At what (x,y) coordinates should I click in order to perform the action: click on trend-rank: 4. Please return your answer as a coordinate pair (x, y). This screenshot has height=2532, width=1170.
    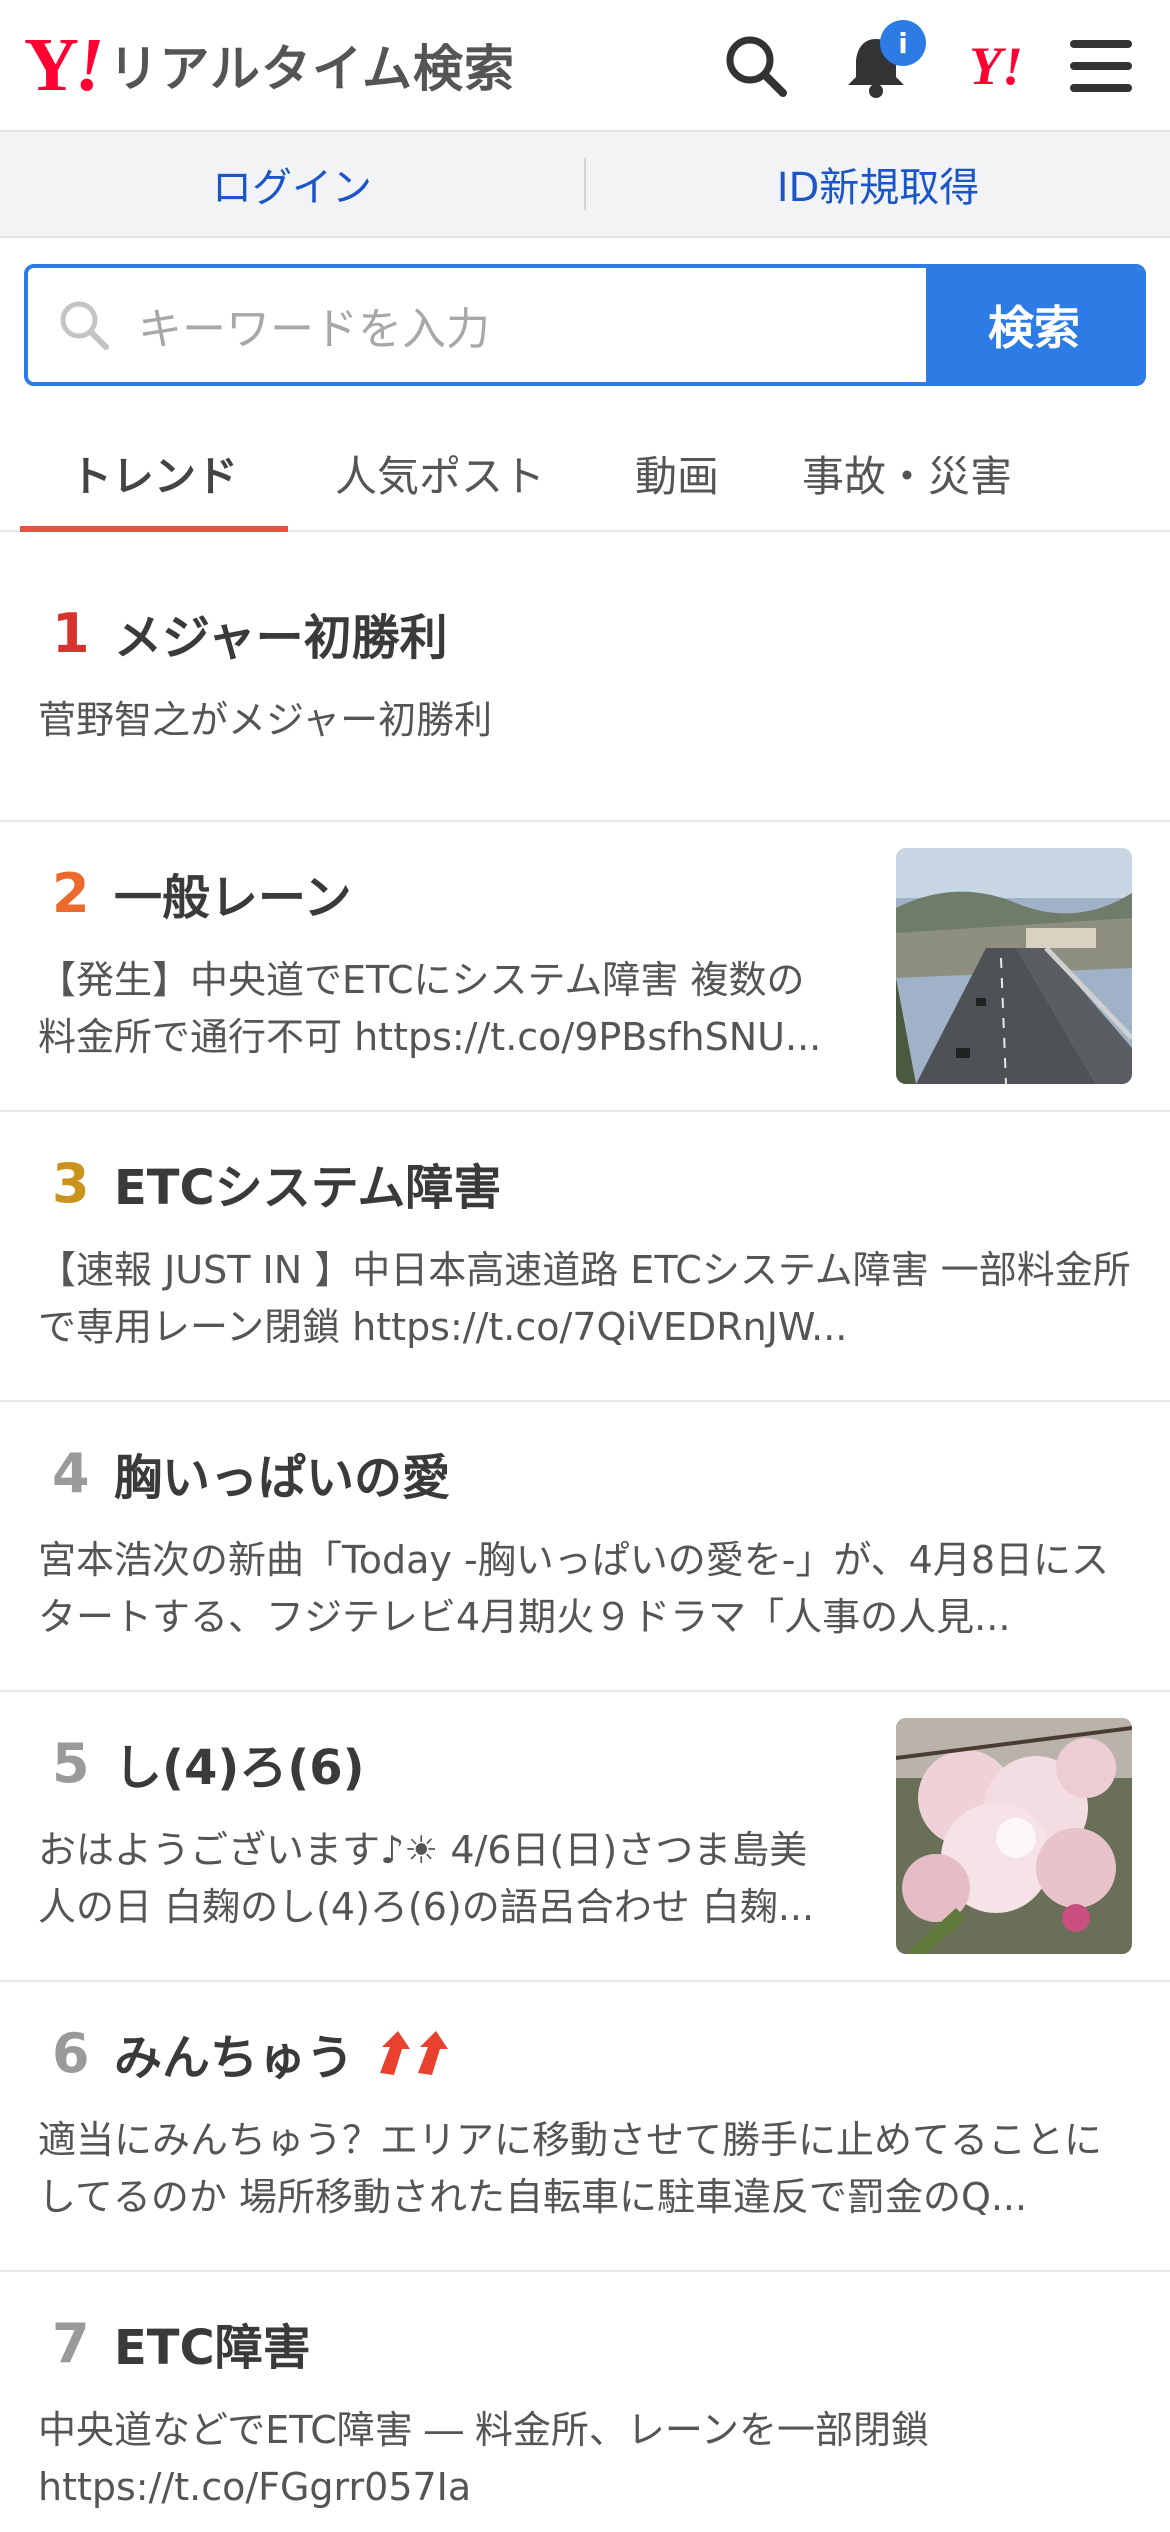
    Looking at the image, I should click on (71, 1473).